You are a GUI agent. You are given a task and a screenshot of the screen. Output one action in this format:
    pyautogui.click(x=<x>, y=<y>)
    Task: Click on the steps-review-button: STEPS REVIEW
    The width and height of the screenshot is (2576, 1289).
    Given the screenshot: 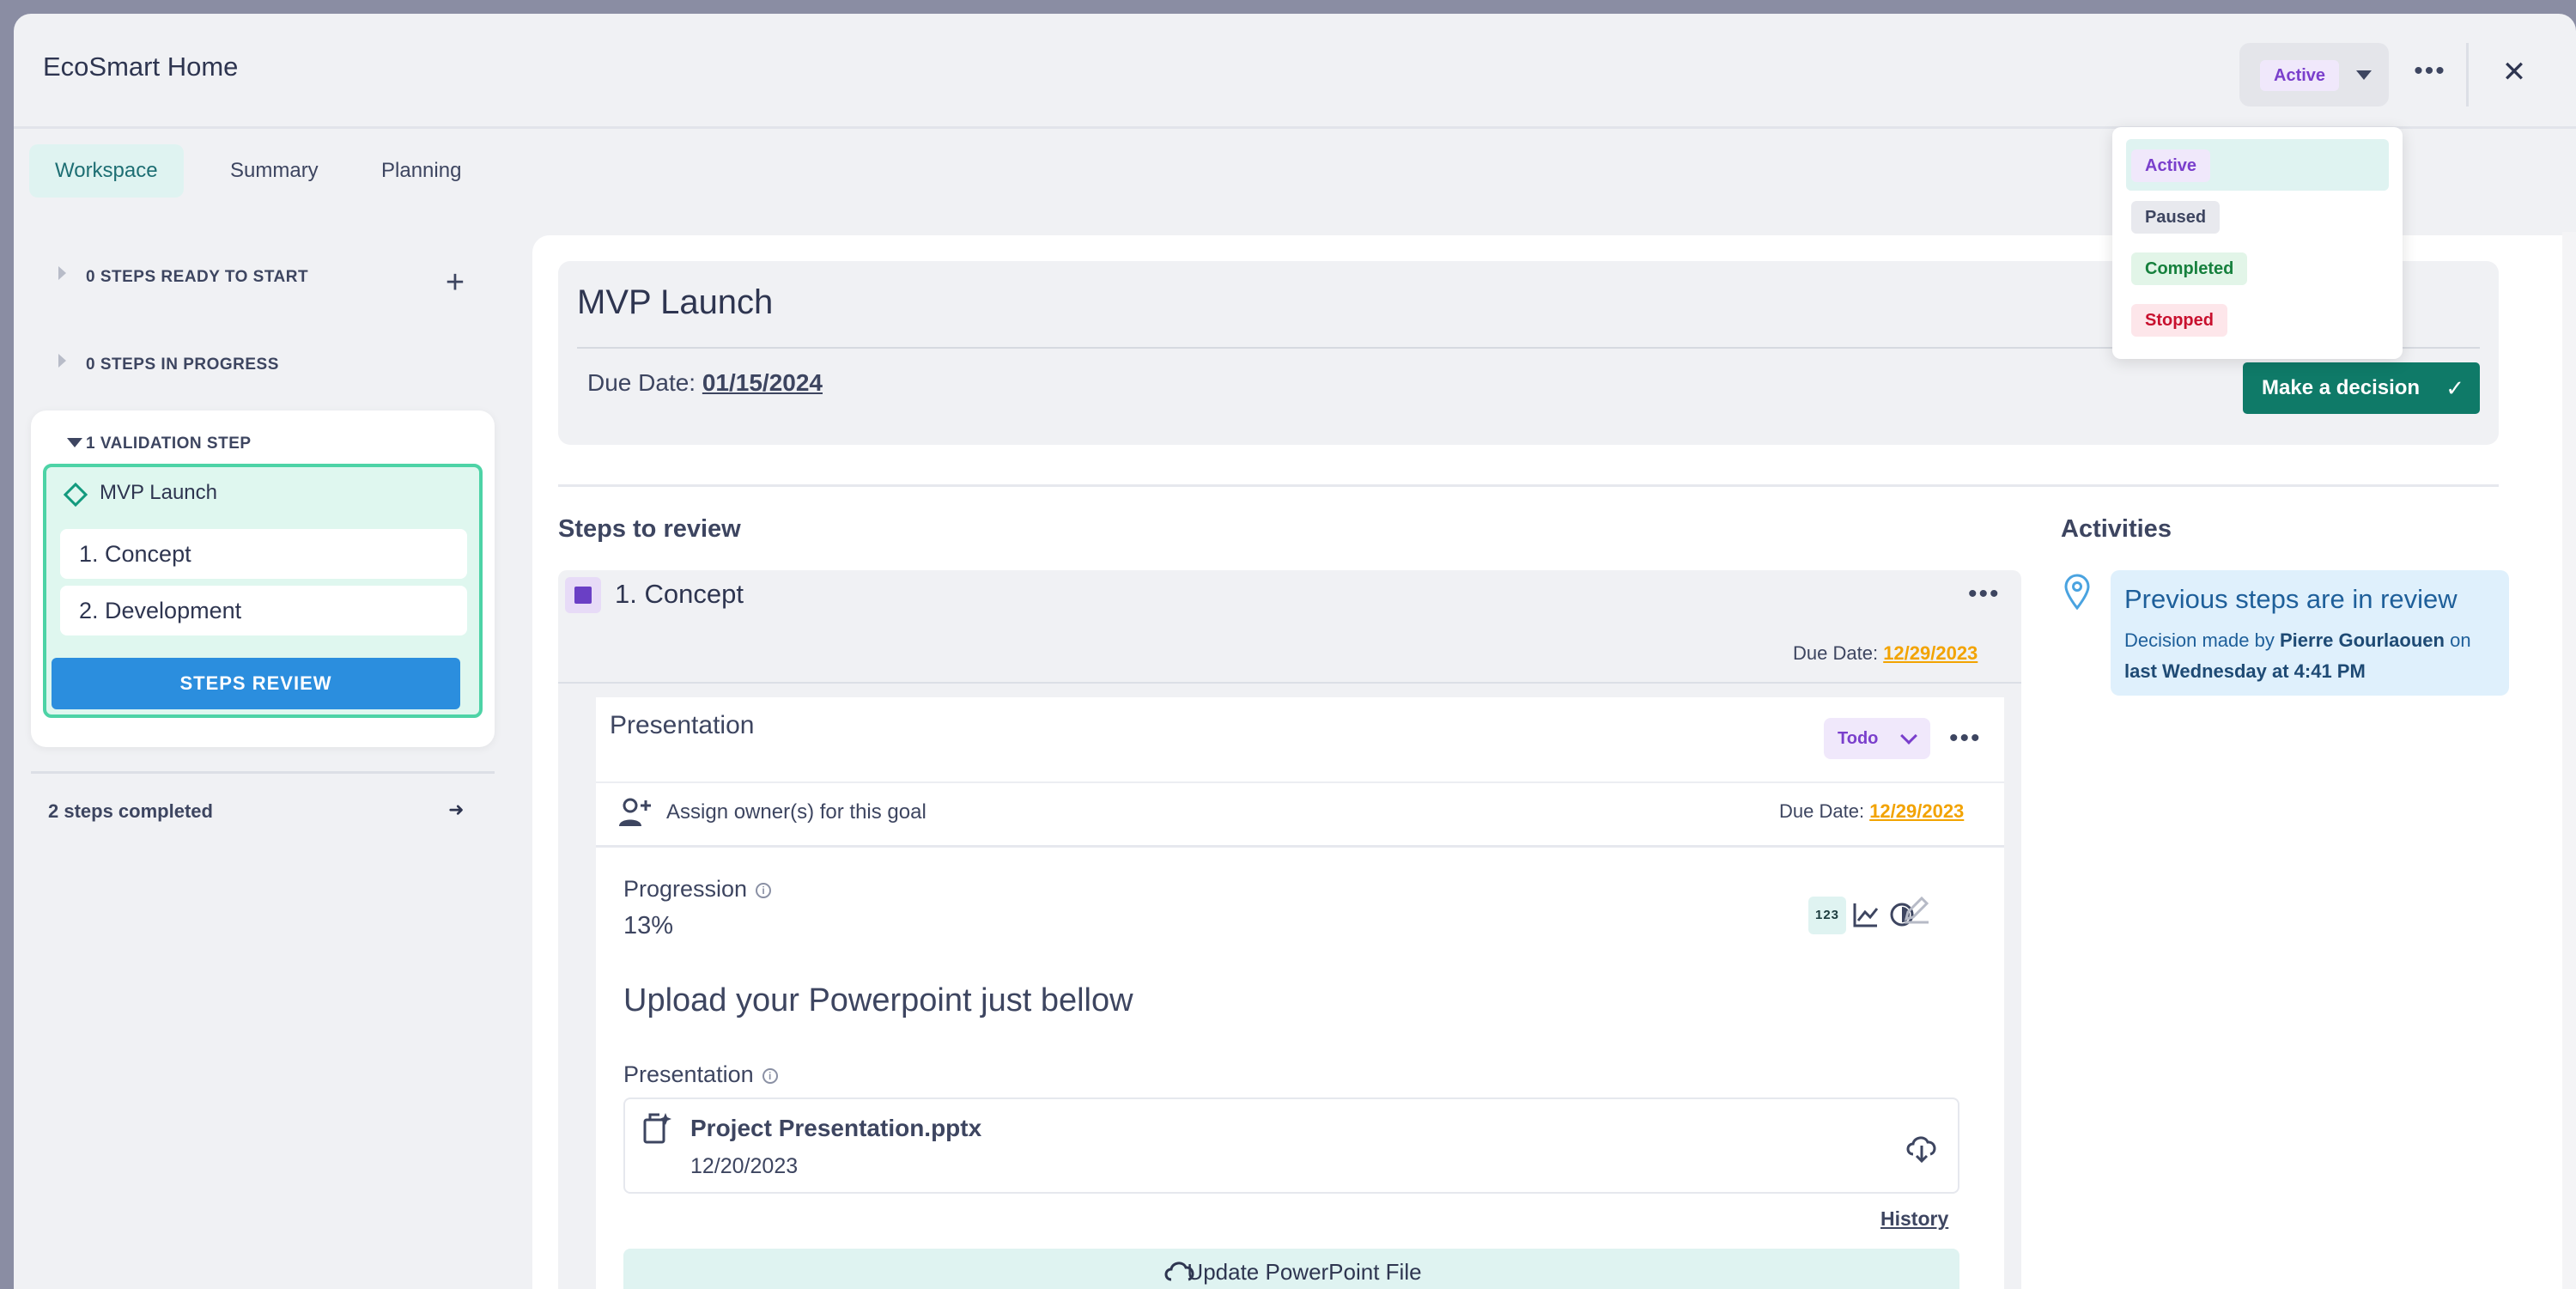 What is the action you would take?
    pyautogui.click(x=256, y=684)
    